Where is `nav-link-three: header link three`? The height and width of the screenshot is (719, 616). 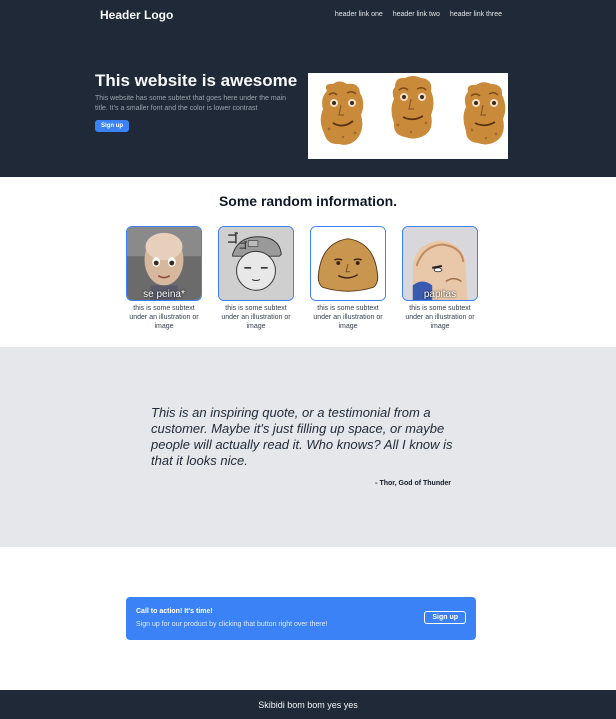 nav-link-three: header link three is located at coordinates (476, 14).